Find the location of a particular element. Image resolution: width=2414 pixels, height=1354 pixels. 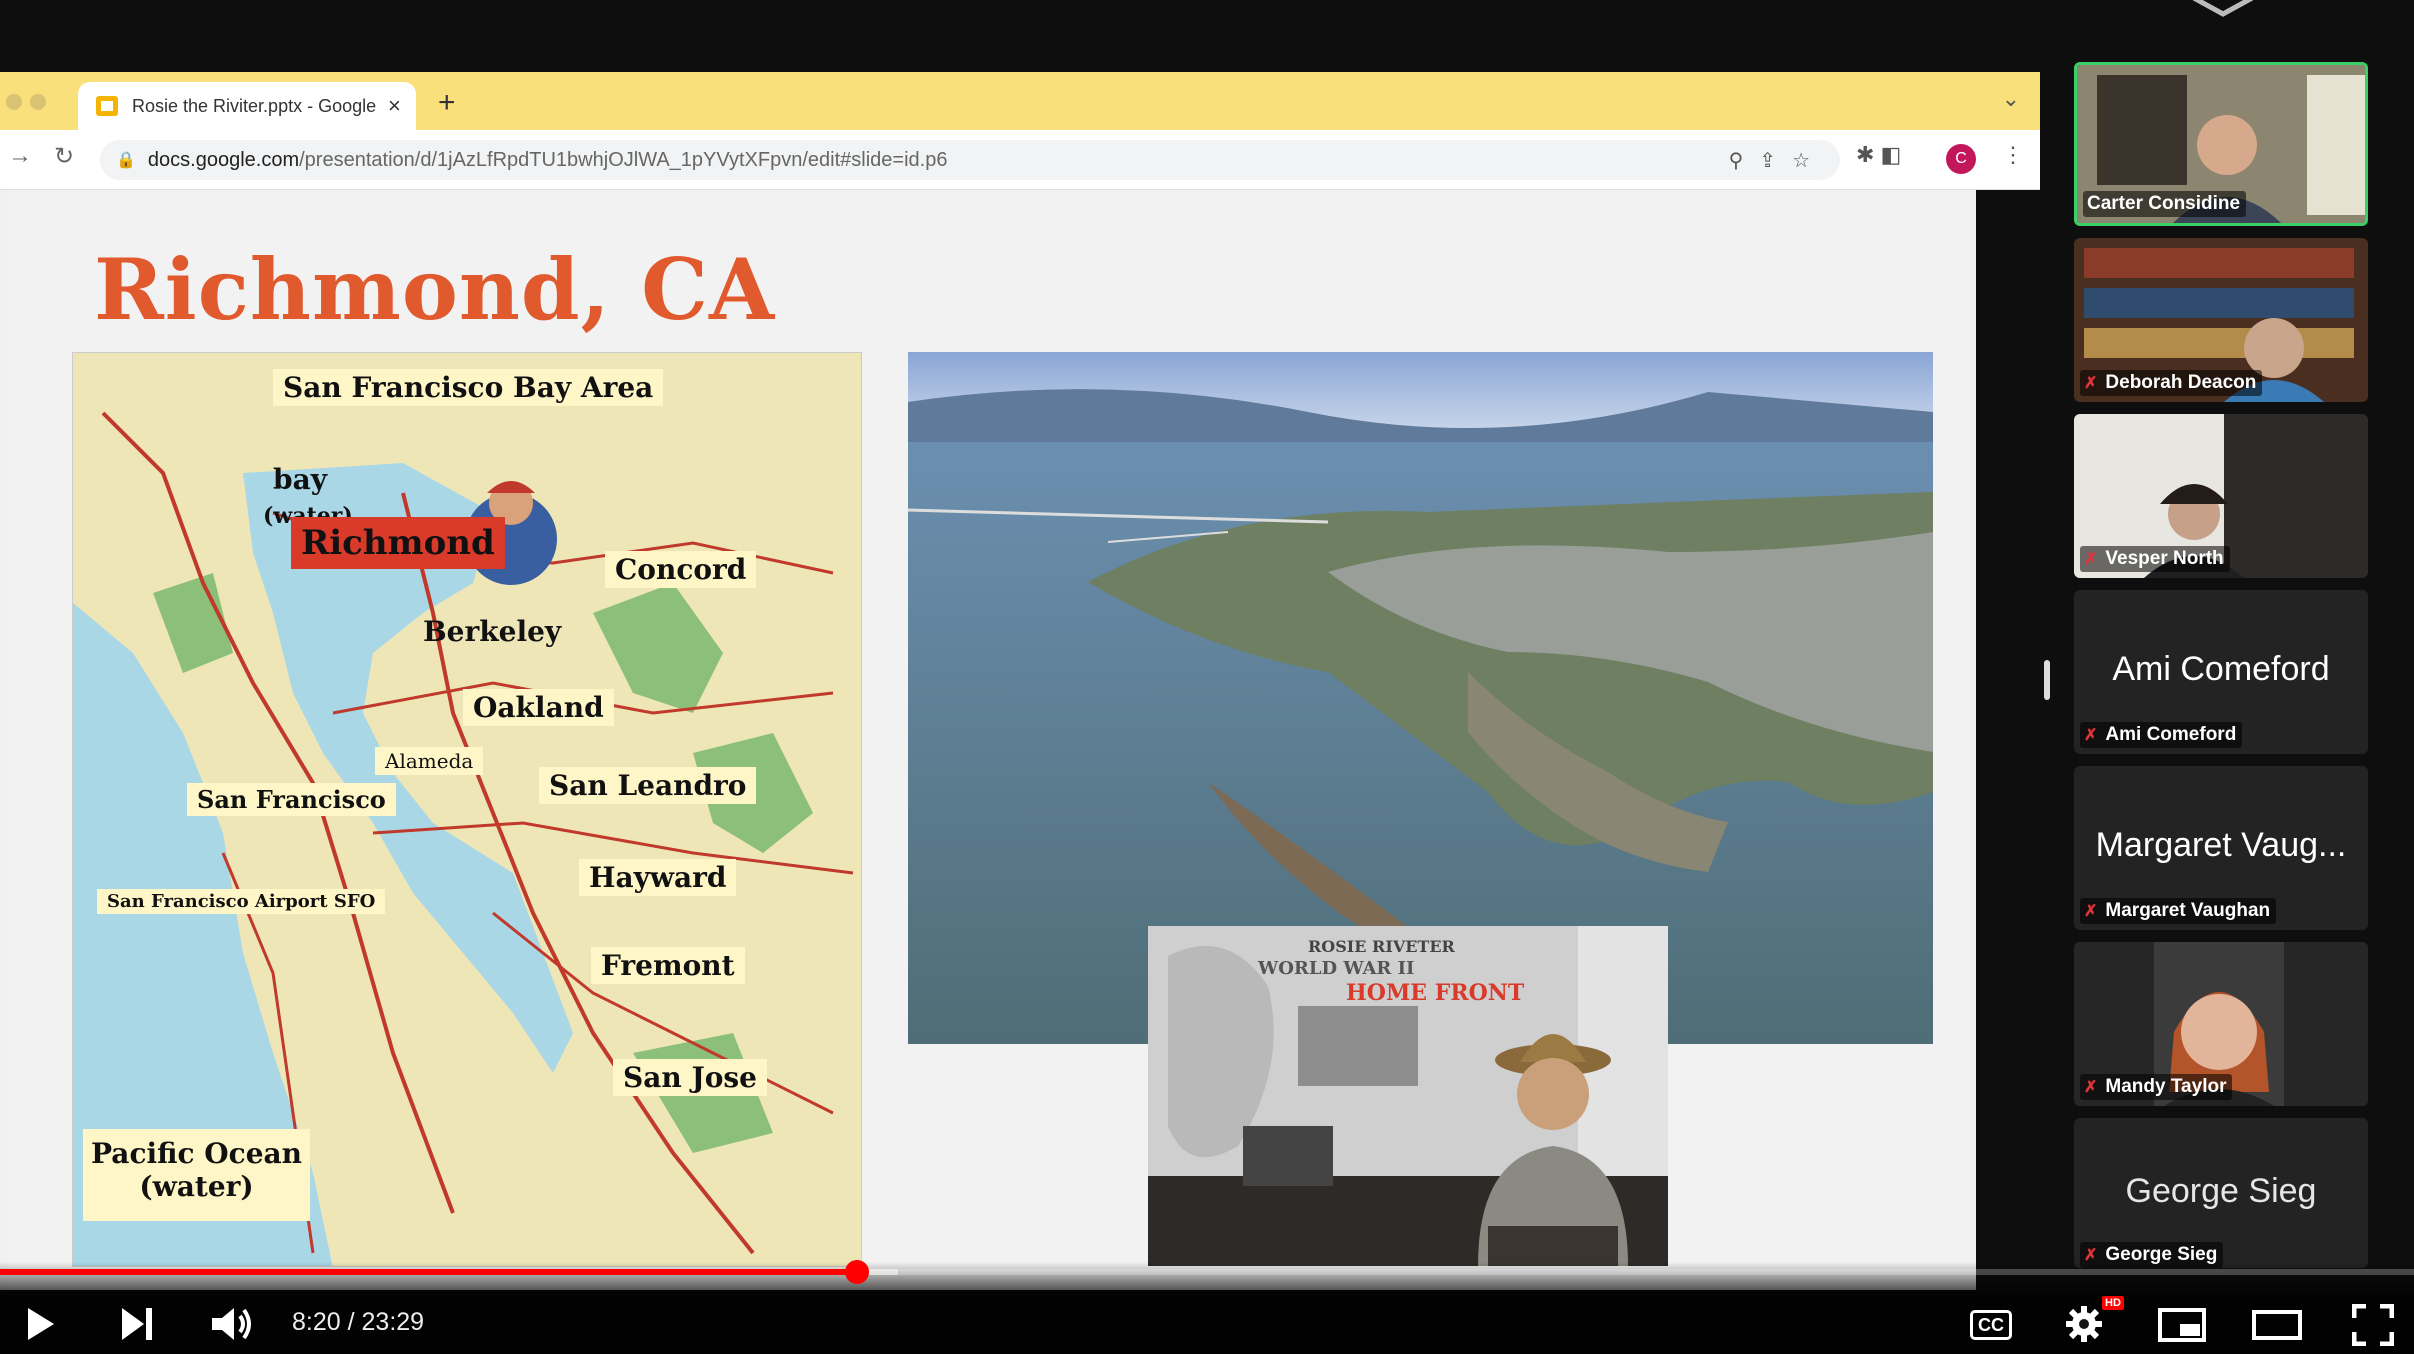

map-label-san-francisco: San Francisco is located at coordinates (291, 799).